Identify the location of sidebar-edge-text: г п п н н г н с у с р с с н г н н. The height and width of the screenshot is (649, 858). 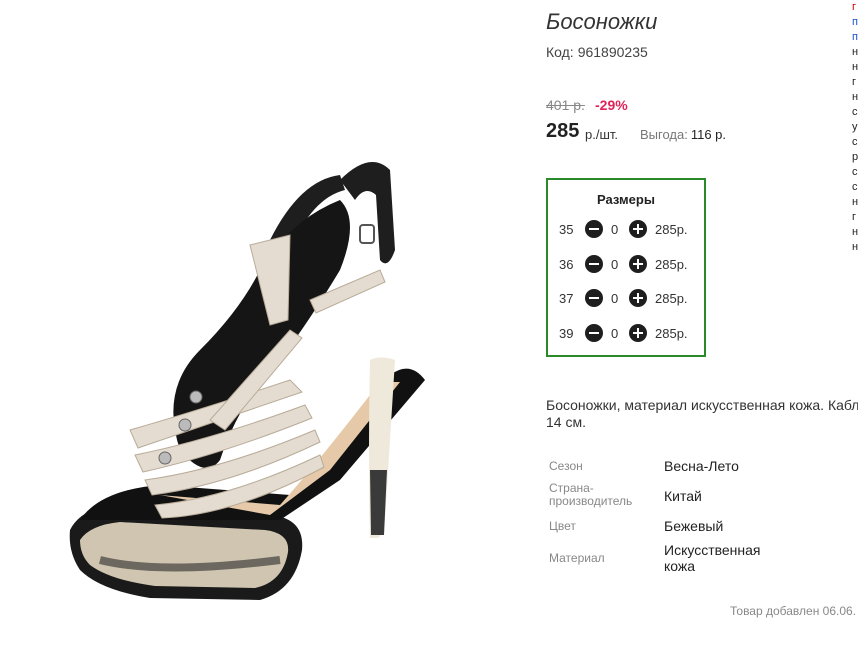
(855, 127).